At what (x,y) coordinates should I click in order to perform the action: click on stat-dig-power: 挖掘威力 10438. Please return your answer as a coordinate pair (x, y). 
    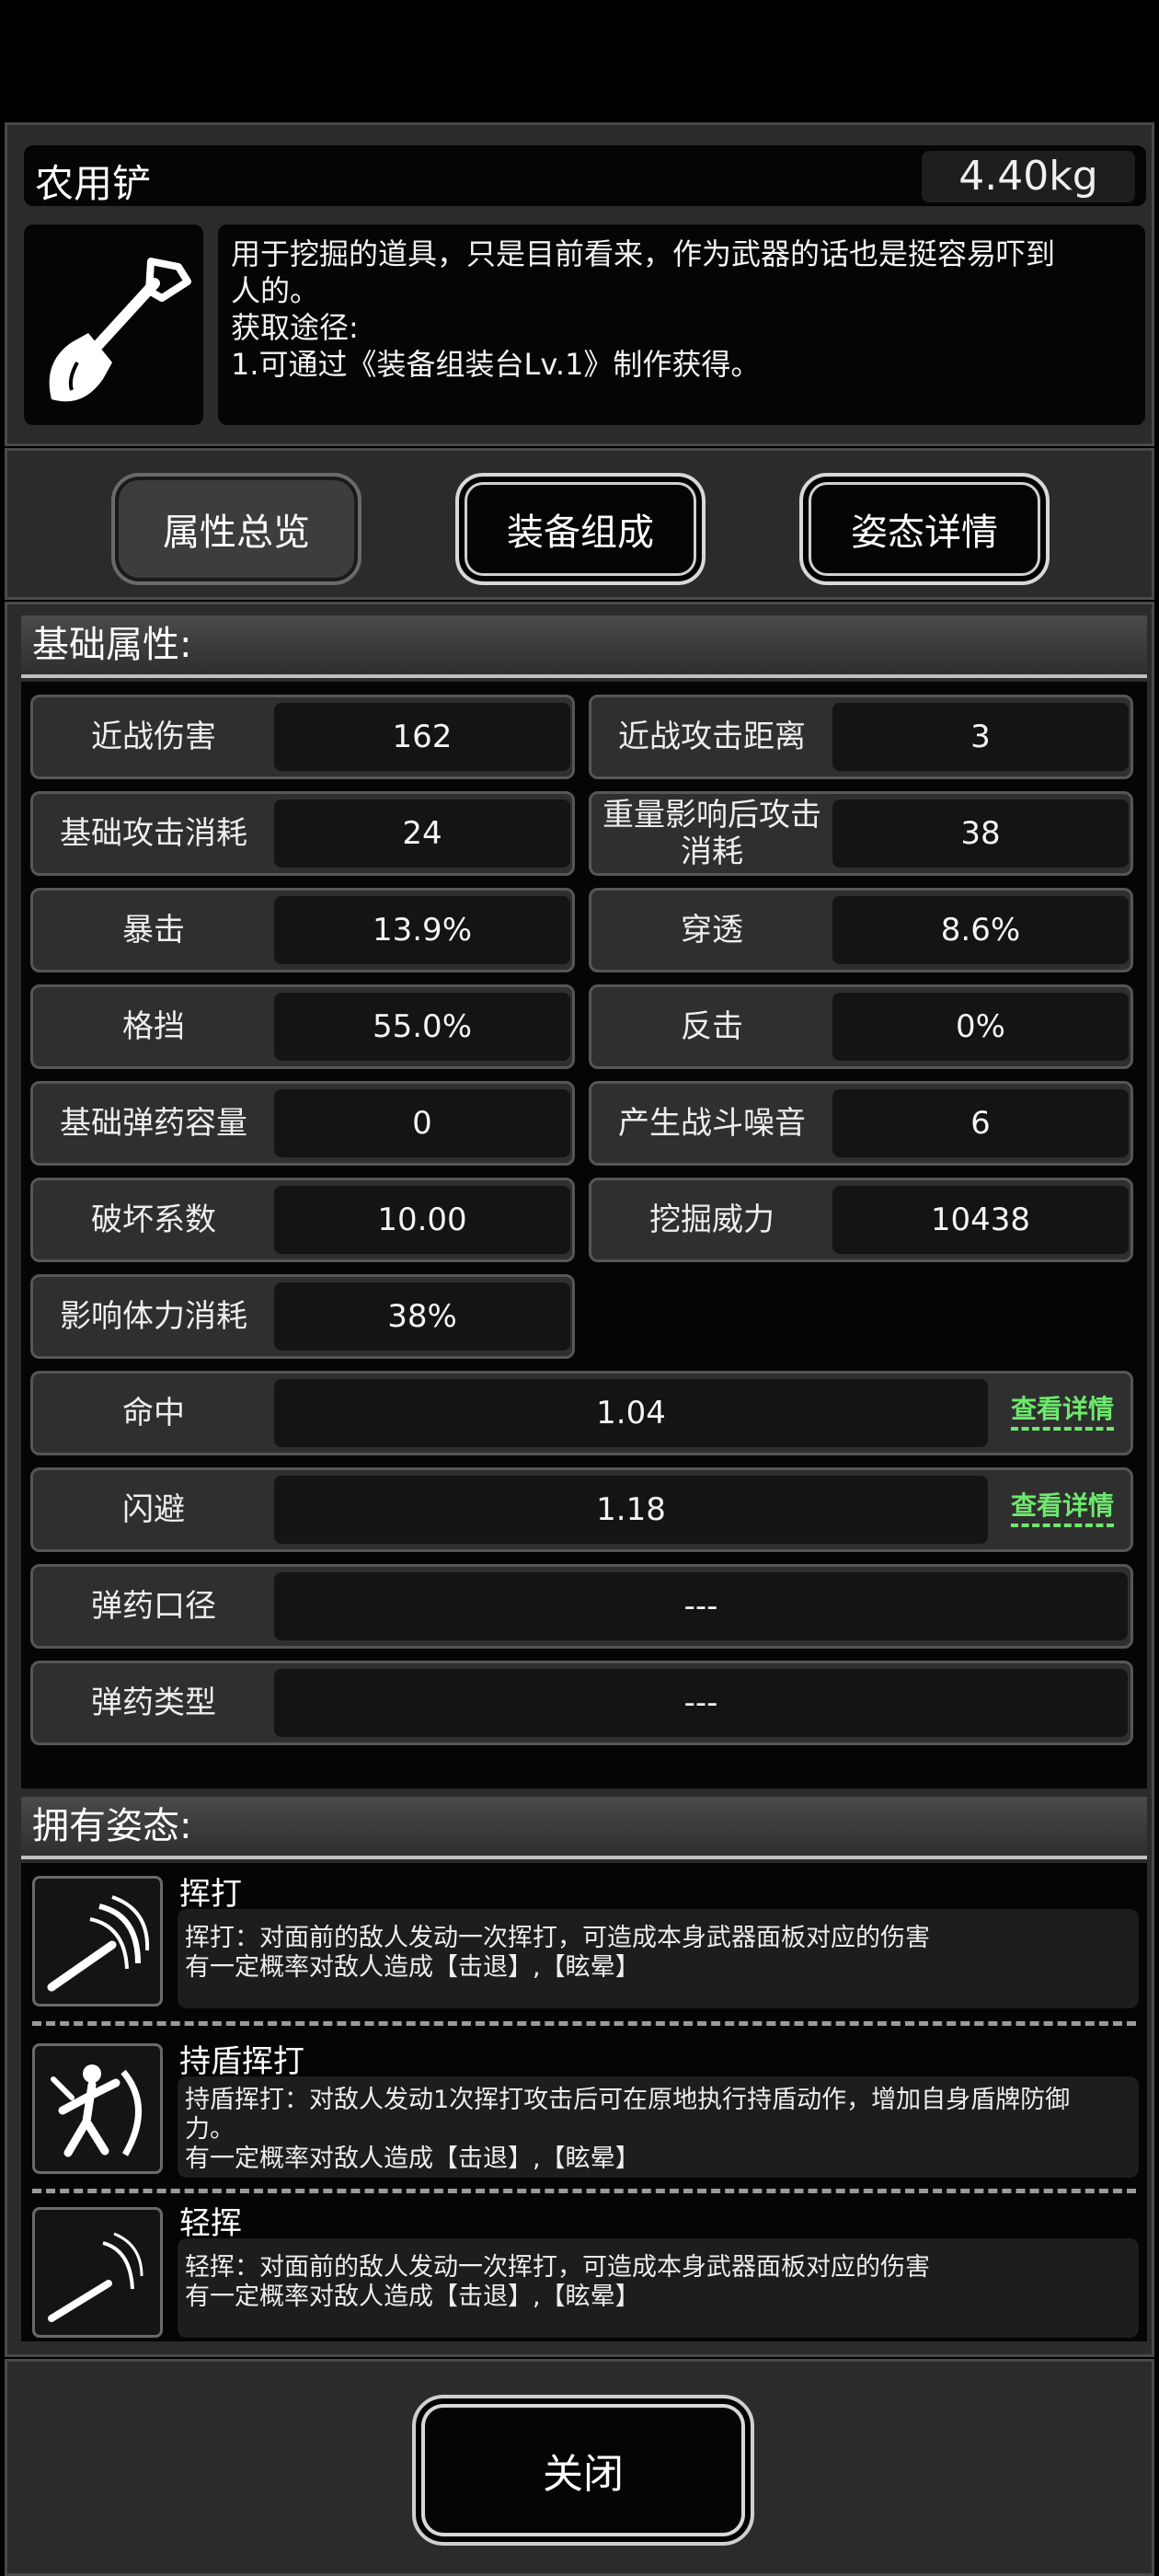
    Looking at the image, I should click on (861, 1220).